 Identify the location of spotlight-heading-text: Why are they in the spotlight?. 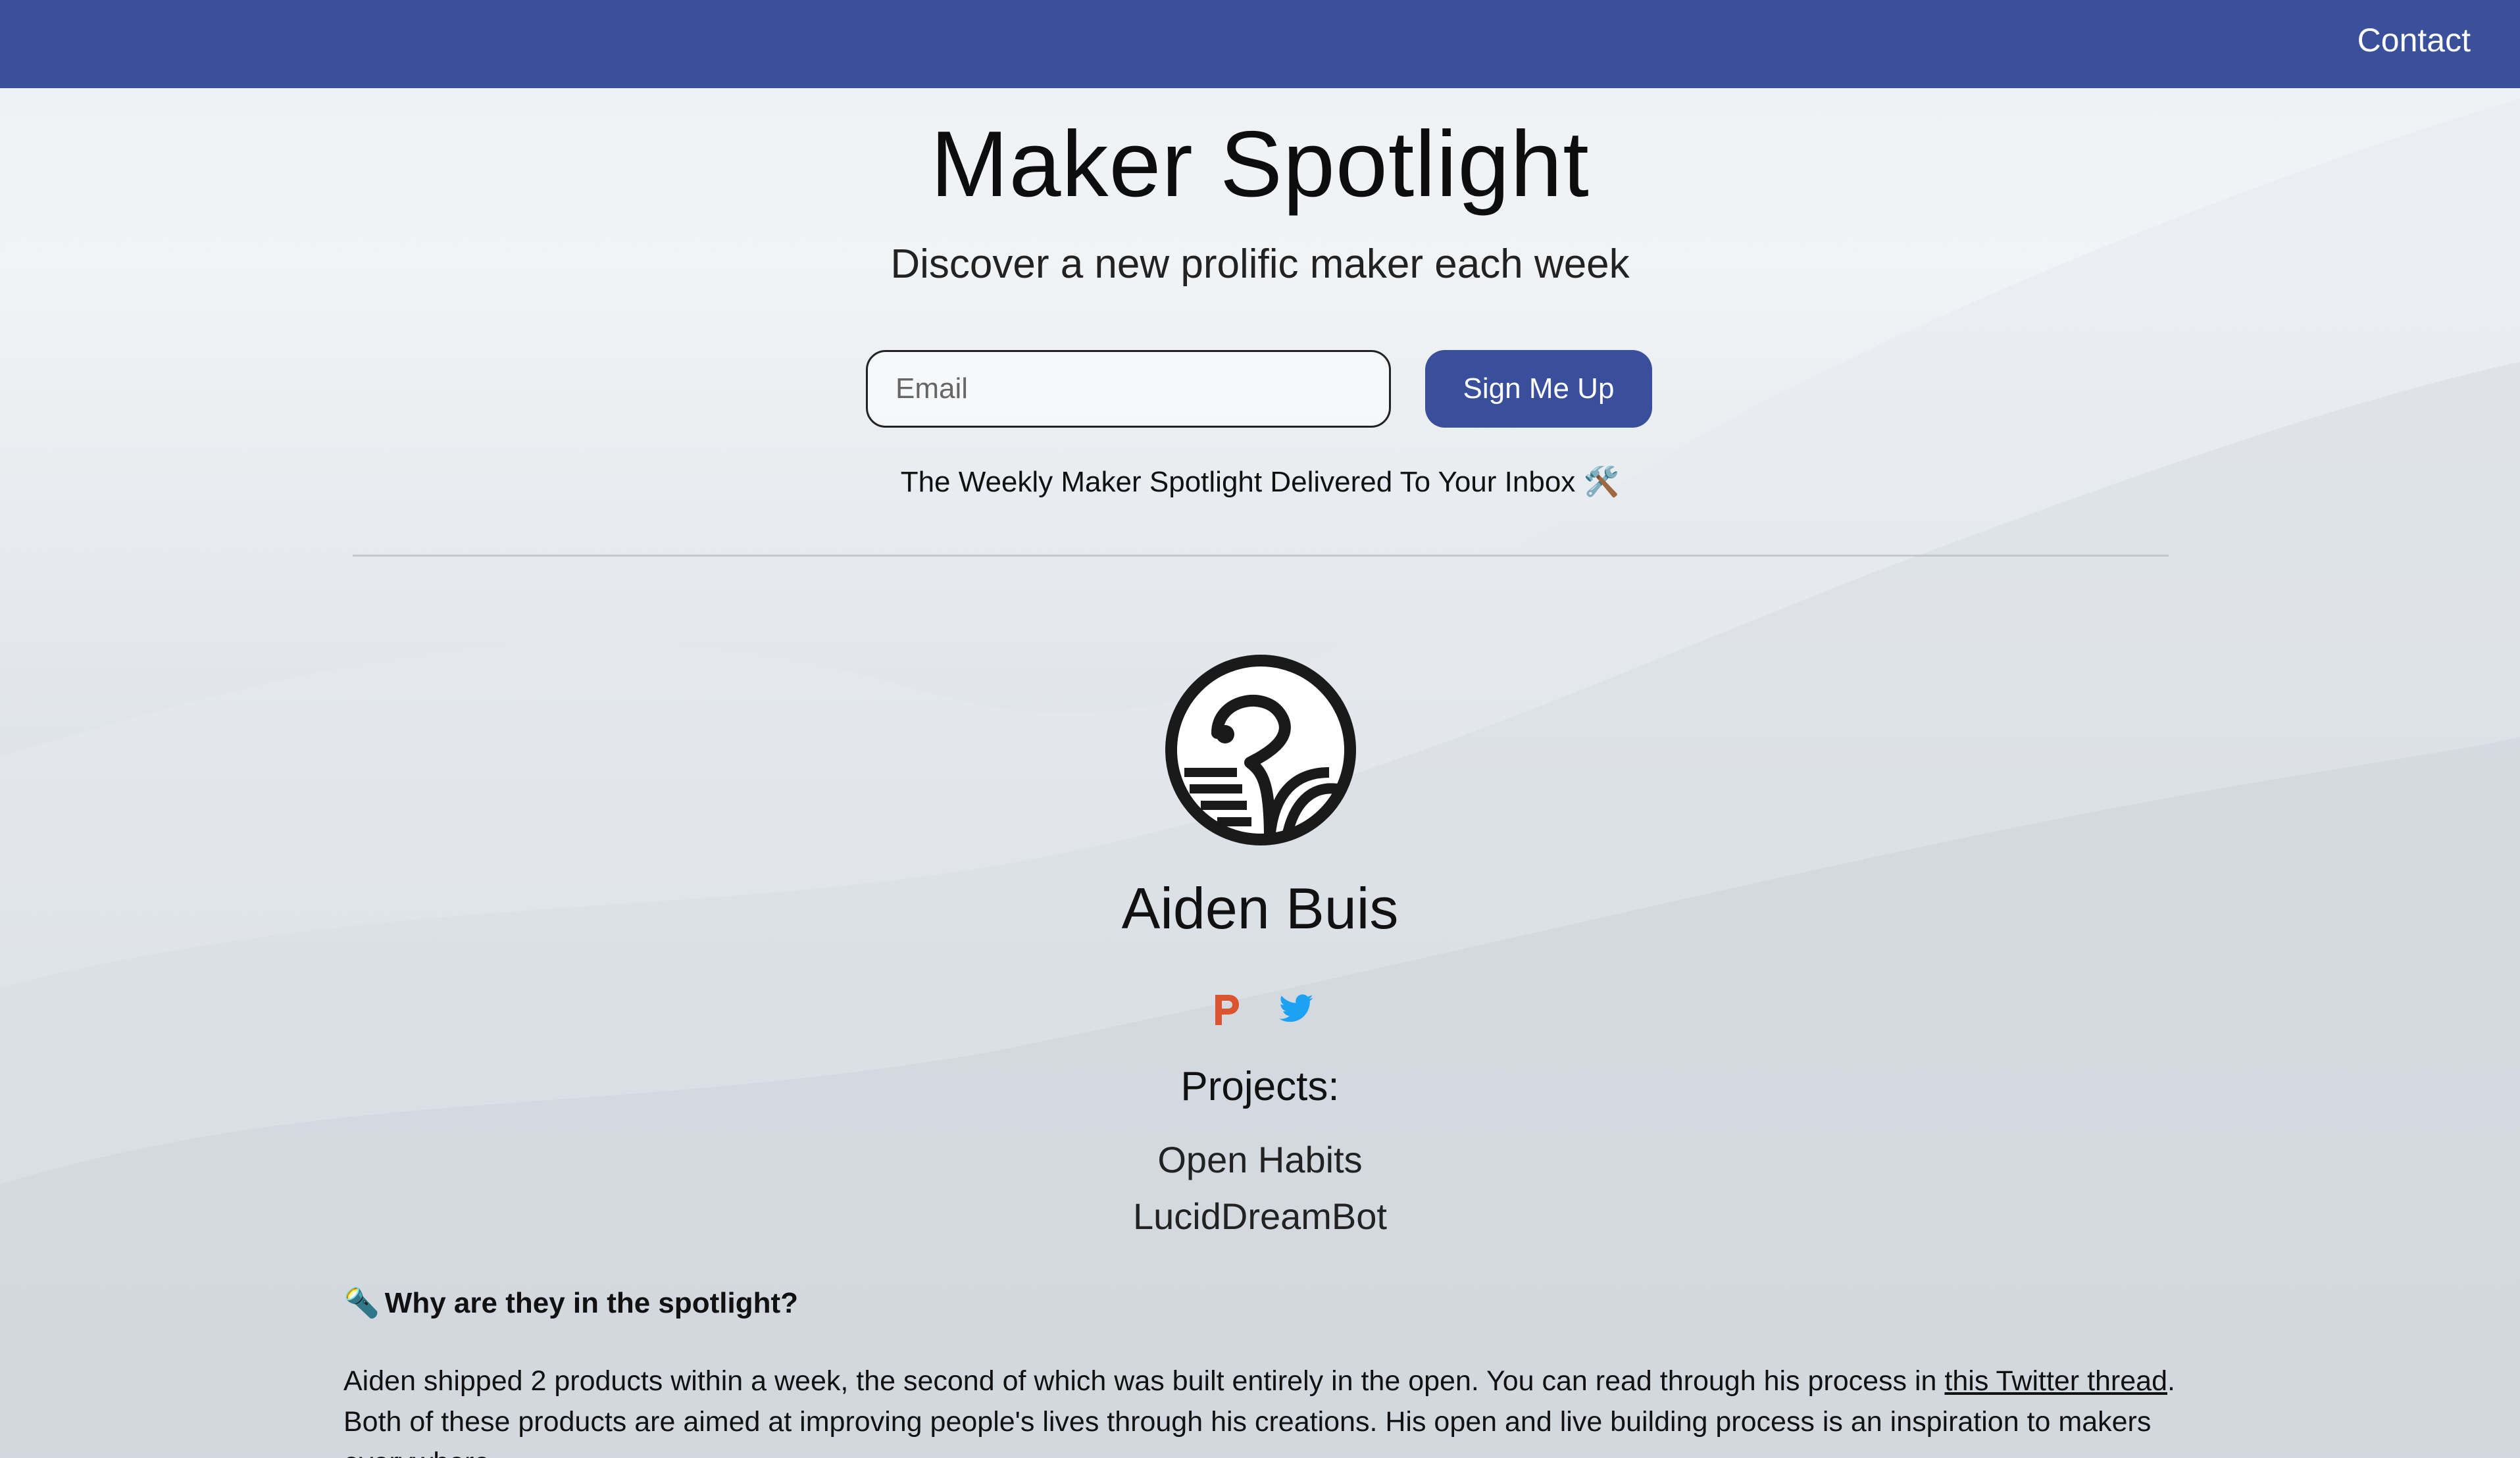
(591, 1303).